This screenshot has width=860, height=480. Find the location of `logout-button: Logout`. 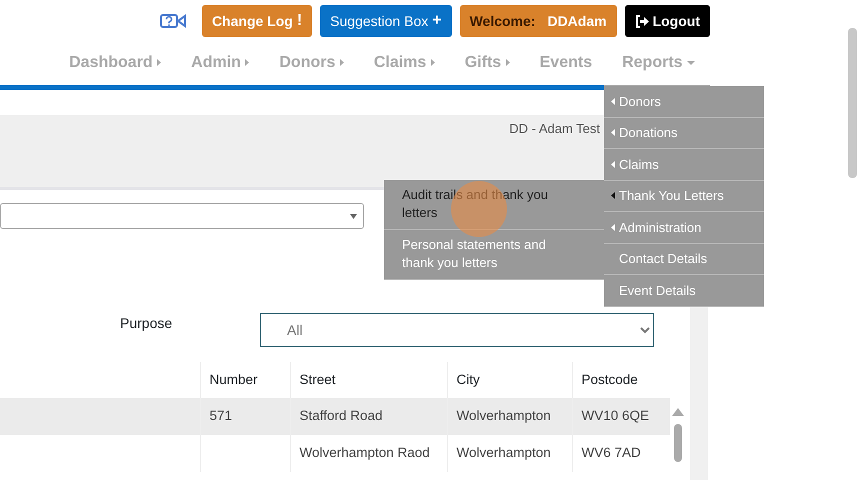

logout-button: Logout is located at coordinates (667, 21).